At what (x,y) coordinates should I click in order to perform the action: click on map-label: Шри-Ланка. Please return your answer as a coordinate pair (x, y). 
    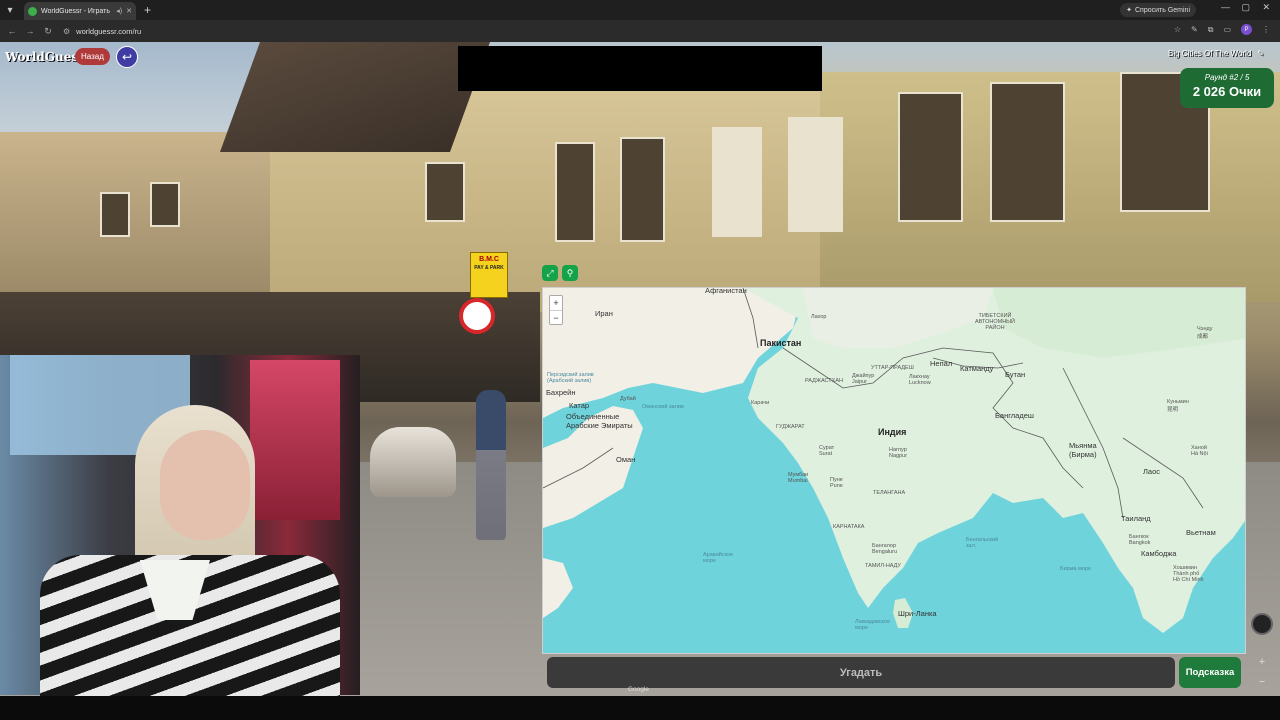
    Looking at the image, I should click on (917, 613).